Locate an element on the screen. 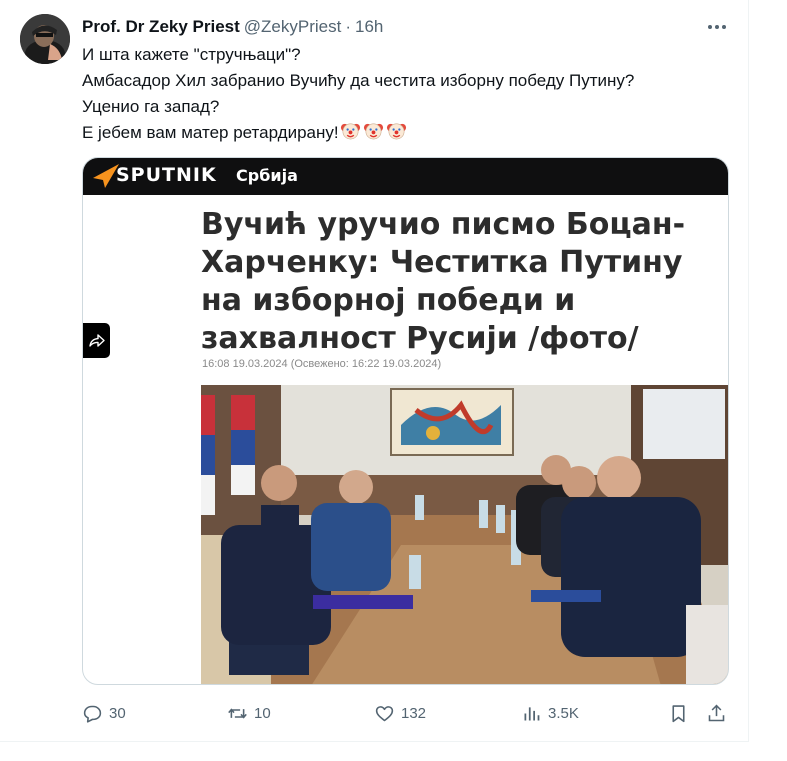  views-button: 3.5K is located at coordinates (550, 713).